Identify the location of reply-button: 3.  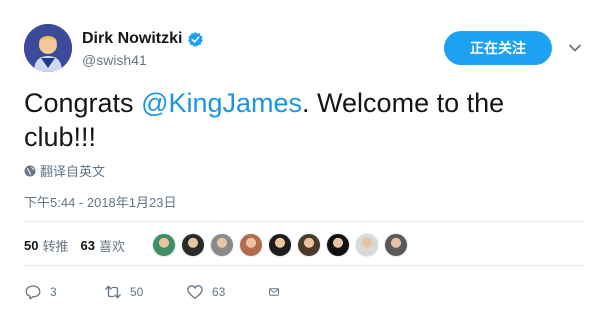
(64, 292).